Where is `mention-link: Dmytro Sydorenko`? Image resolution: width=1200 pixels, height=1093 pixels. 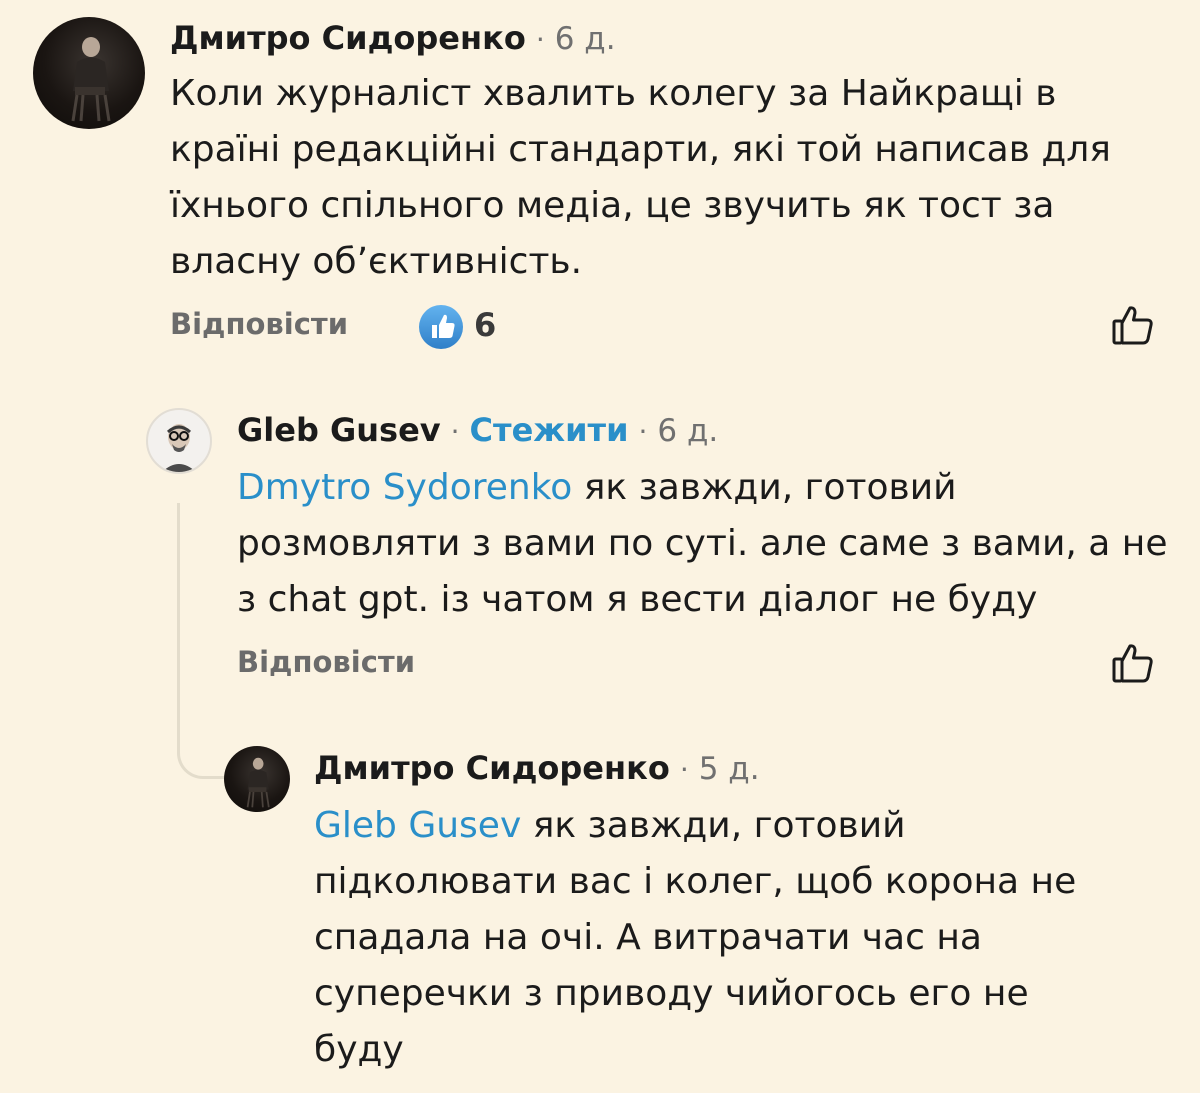
mention-link: Dmytro Sydorenko is located at coordinates (404, 487).